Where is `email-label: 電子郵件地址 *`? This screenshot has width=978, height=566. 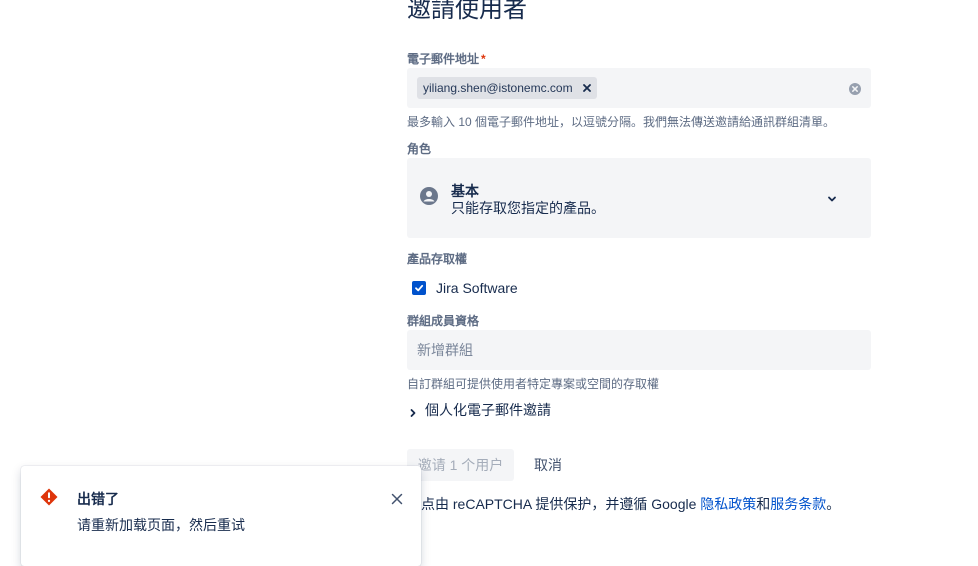
email-label: 電子郵件地址 * is located at coordinates (446, 58).